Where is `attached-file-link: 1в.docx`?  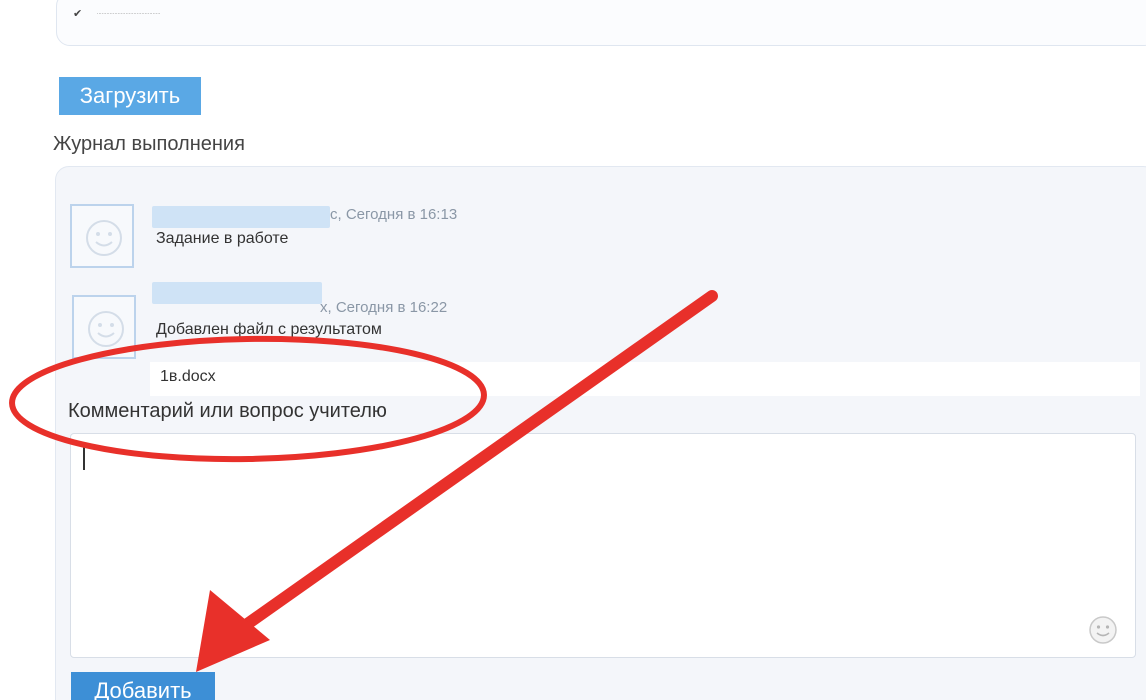 attached-file-link: 1в.docx is located at coordinates (188, 377).